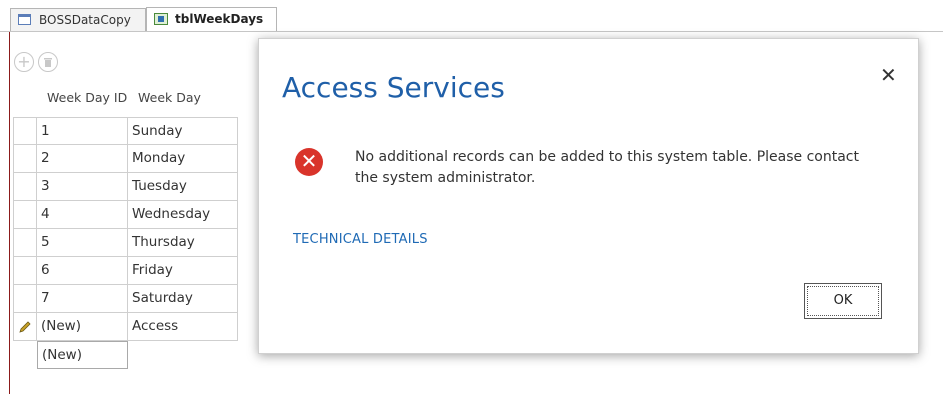 This screenshot has height=394, width=943. Describe the element at coordinates (9, 213) in the screenshot. I see `left-border` at that location.